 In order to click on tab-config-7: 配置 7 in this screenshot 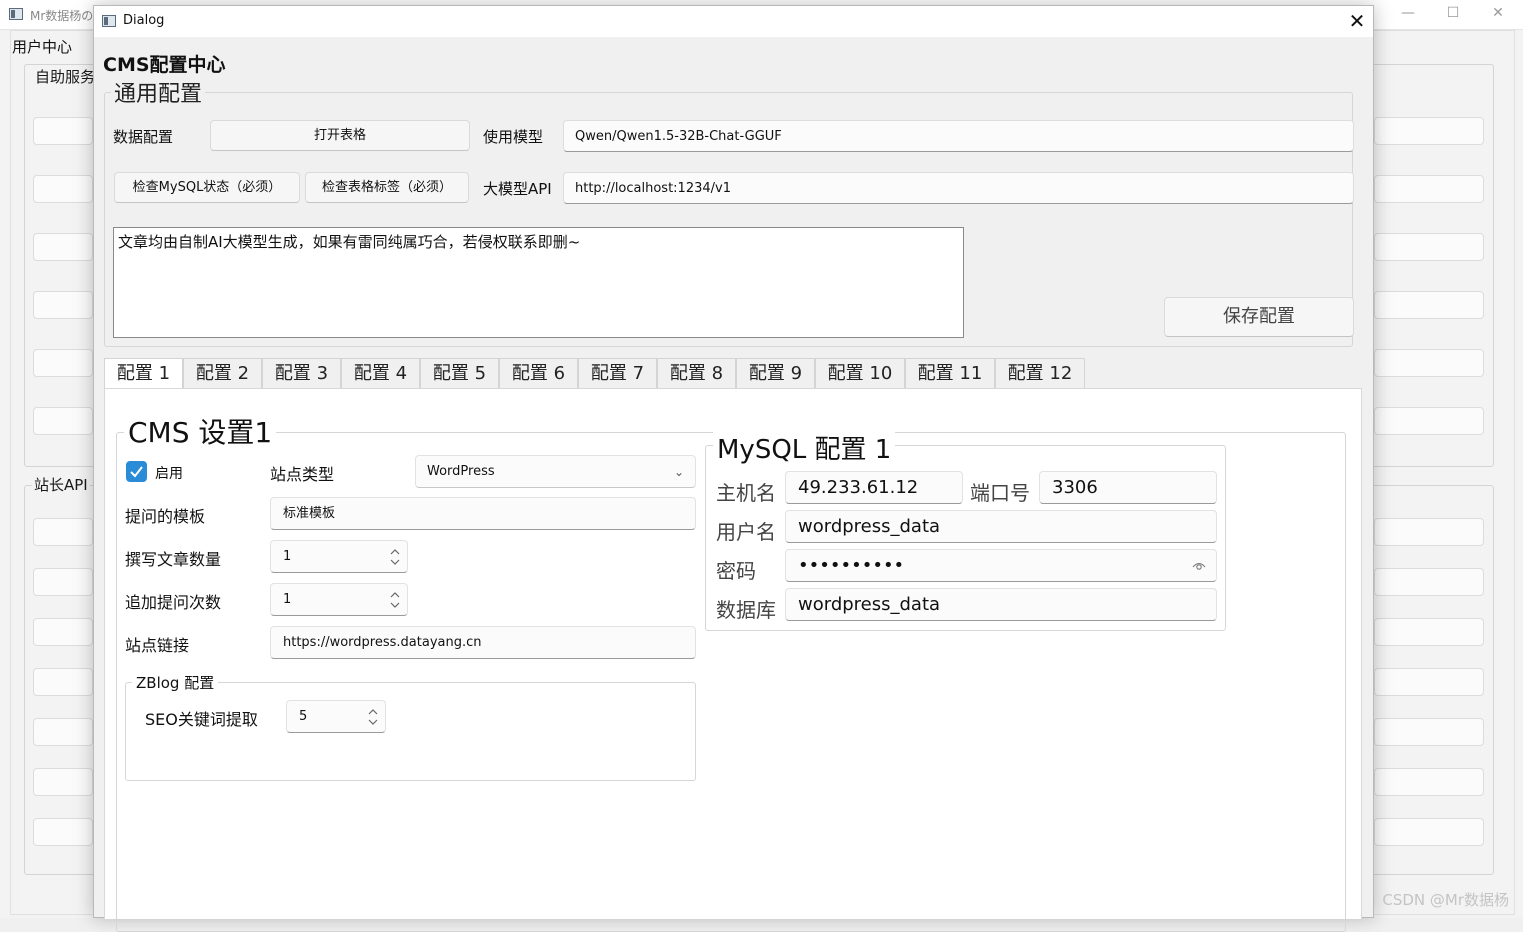, I will do `click(617, 373)`.